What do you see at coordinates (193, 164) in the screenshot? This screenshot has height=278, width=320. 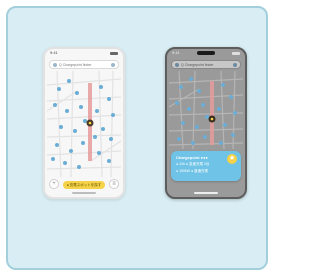 I see `info-card-line-1: ● 24h ● 急速充電 2台` at bounding box center [193, 164].